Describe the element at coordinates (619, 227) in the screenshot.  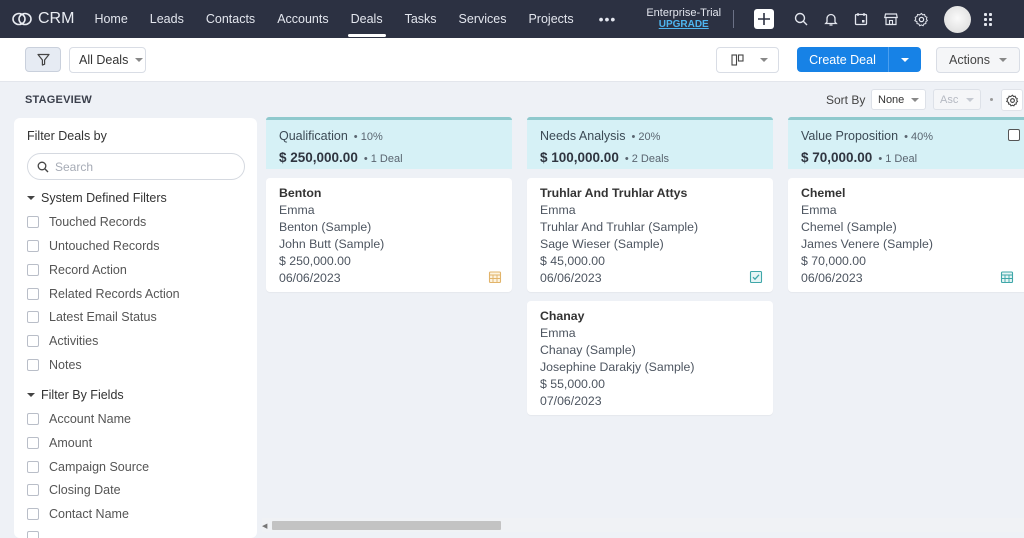
I see `deal-account: Truhlar And Truhlar (Sample)` at that location.